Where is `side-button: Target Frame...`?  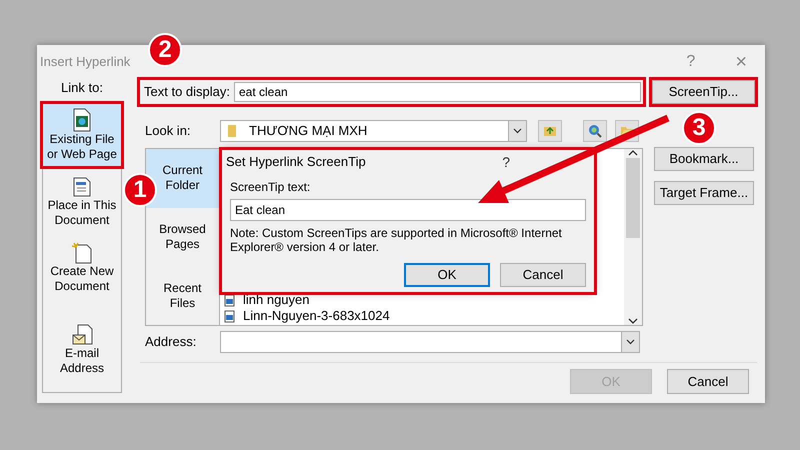 side-button: Target Frame... is located at coordinates (704, 193).